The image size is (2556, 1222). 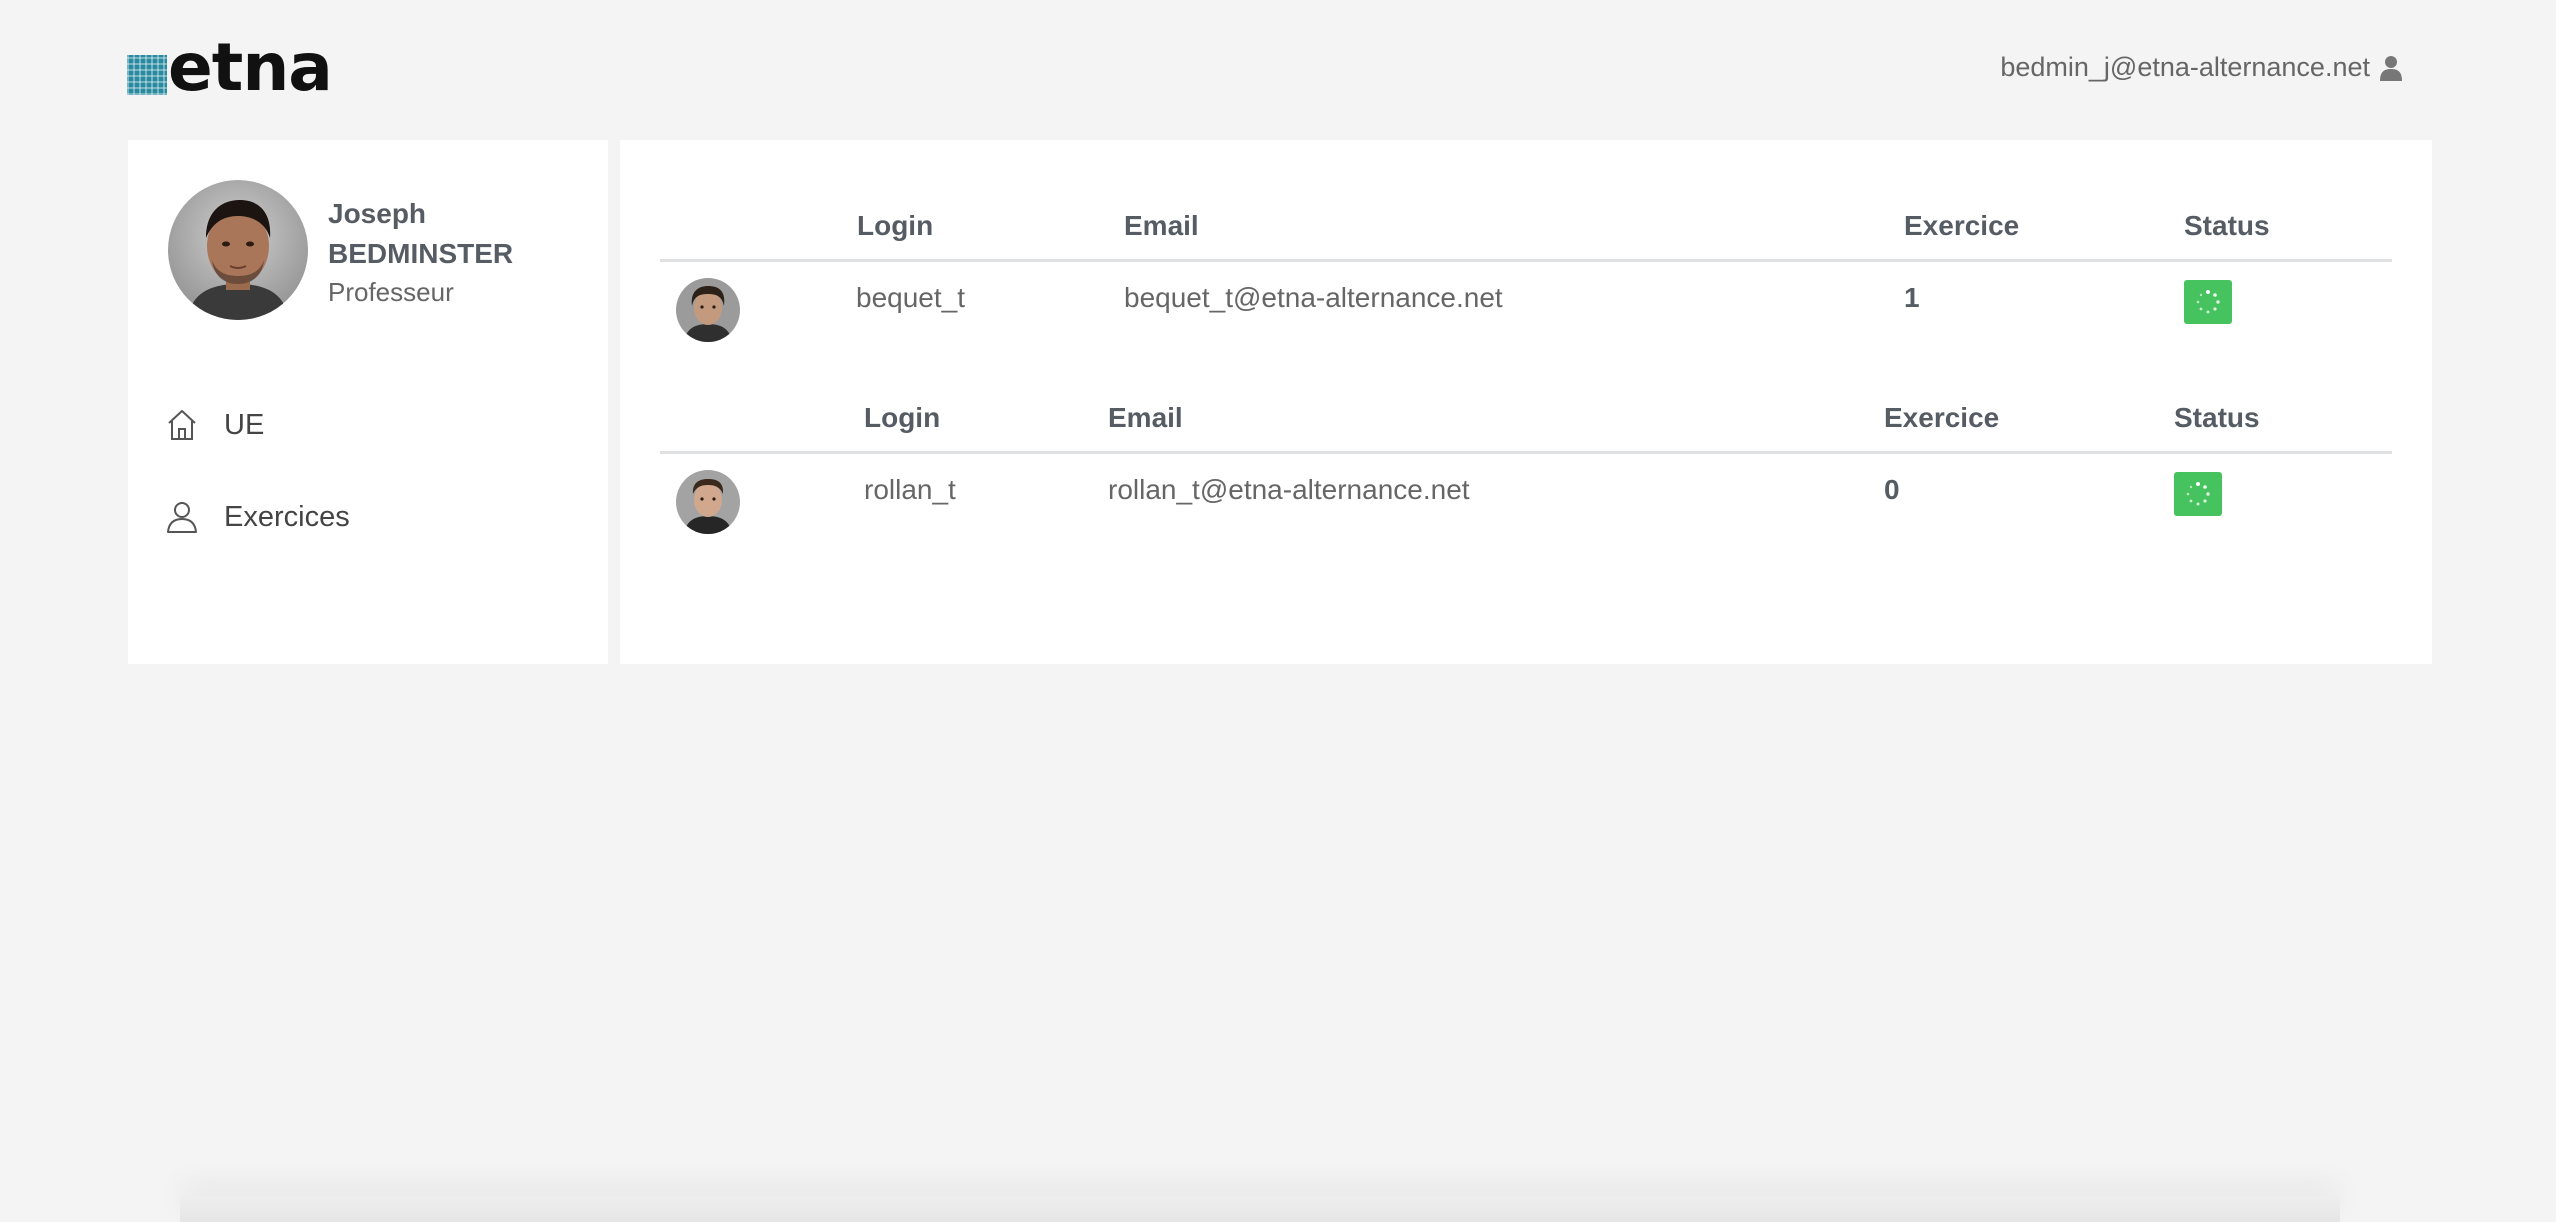 What do you see at coordinates (287, 516) in the screenshot?
I see `sidebar-item-label: Exercices` at bounding box center [287, 516].